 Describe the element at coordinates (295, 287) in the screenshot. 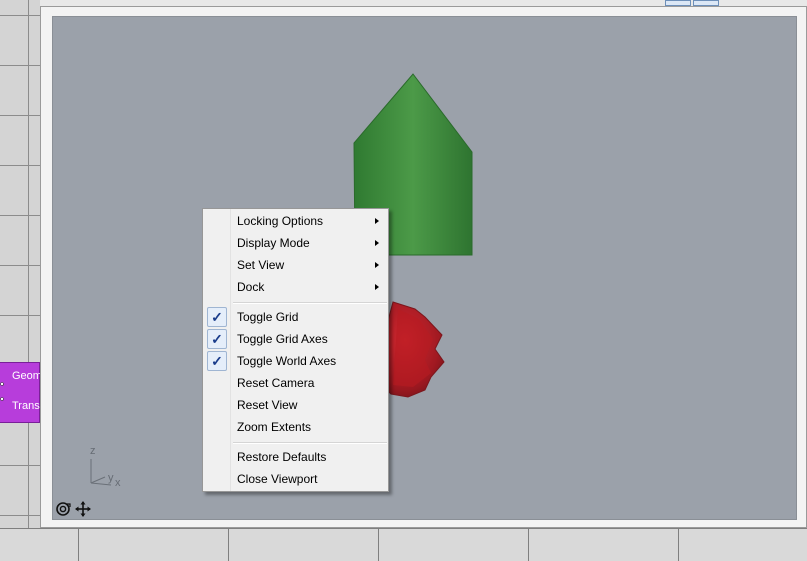

I see `menu-item-dock: Dock` at that location.